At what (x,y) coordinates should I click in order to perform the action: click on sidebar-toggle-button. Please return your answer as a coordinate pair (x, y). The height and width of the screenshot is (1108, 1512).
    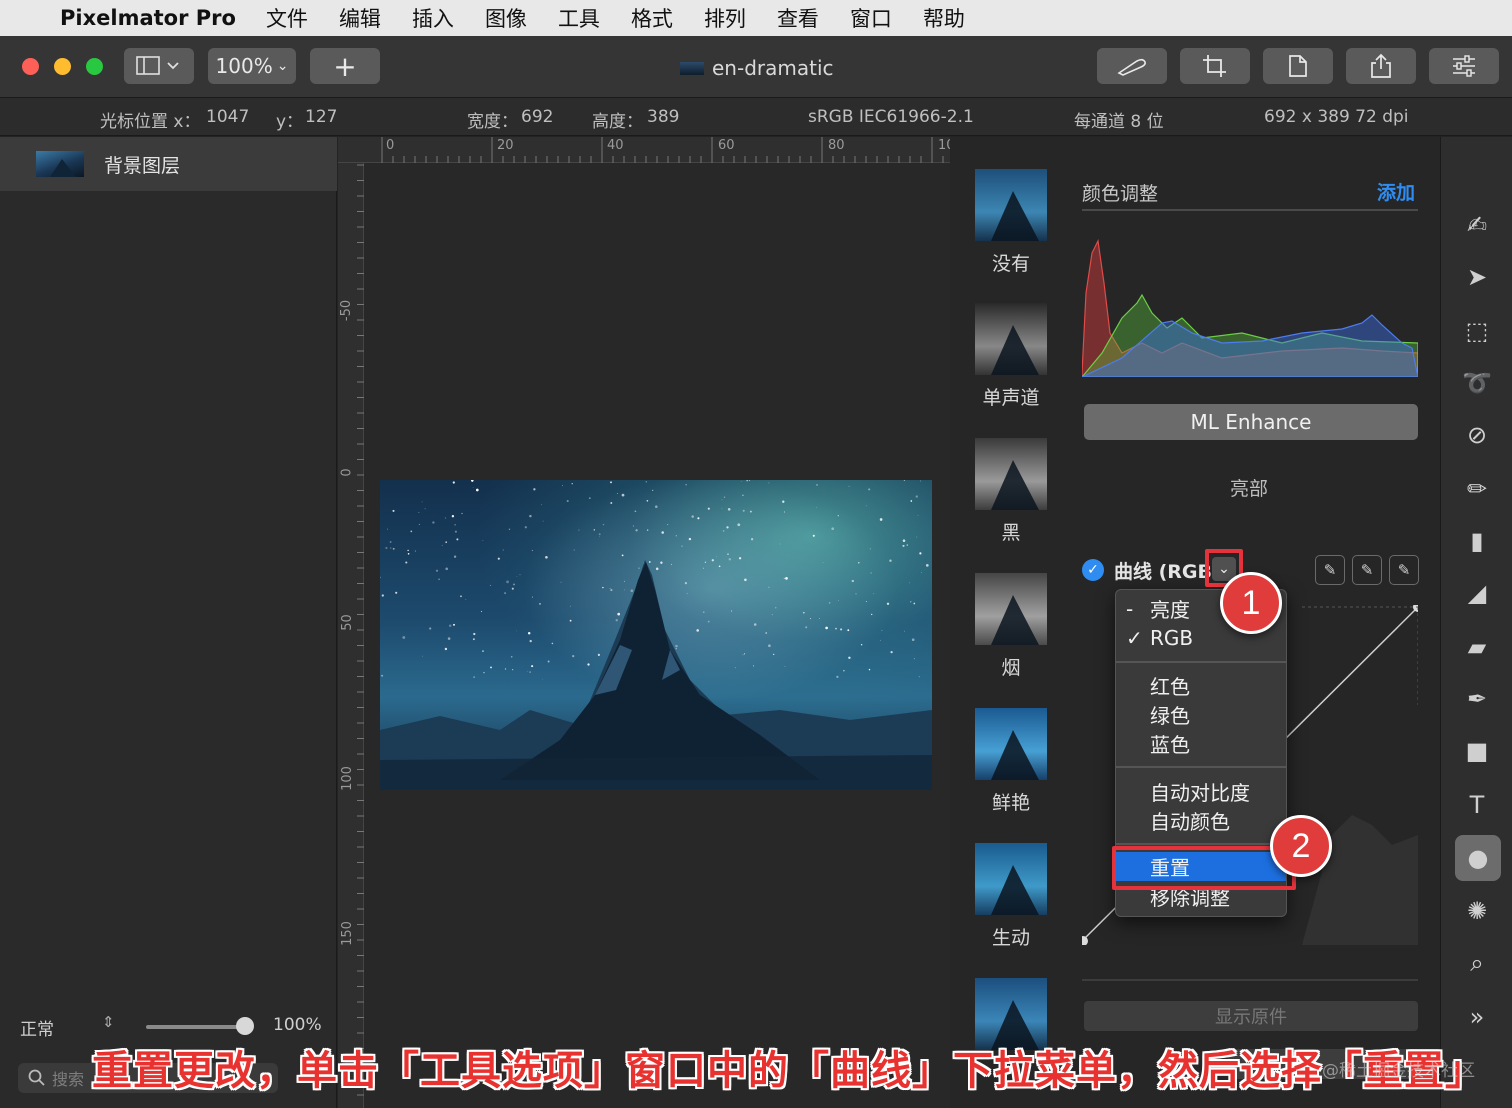
    Looking at the image, I should click on (159, 66).